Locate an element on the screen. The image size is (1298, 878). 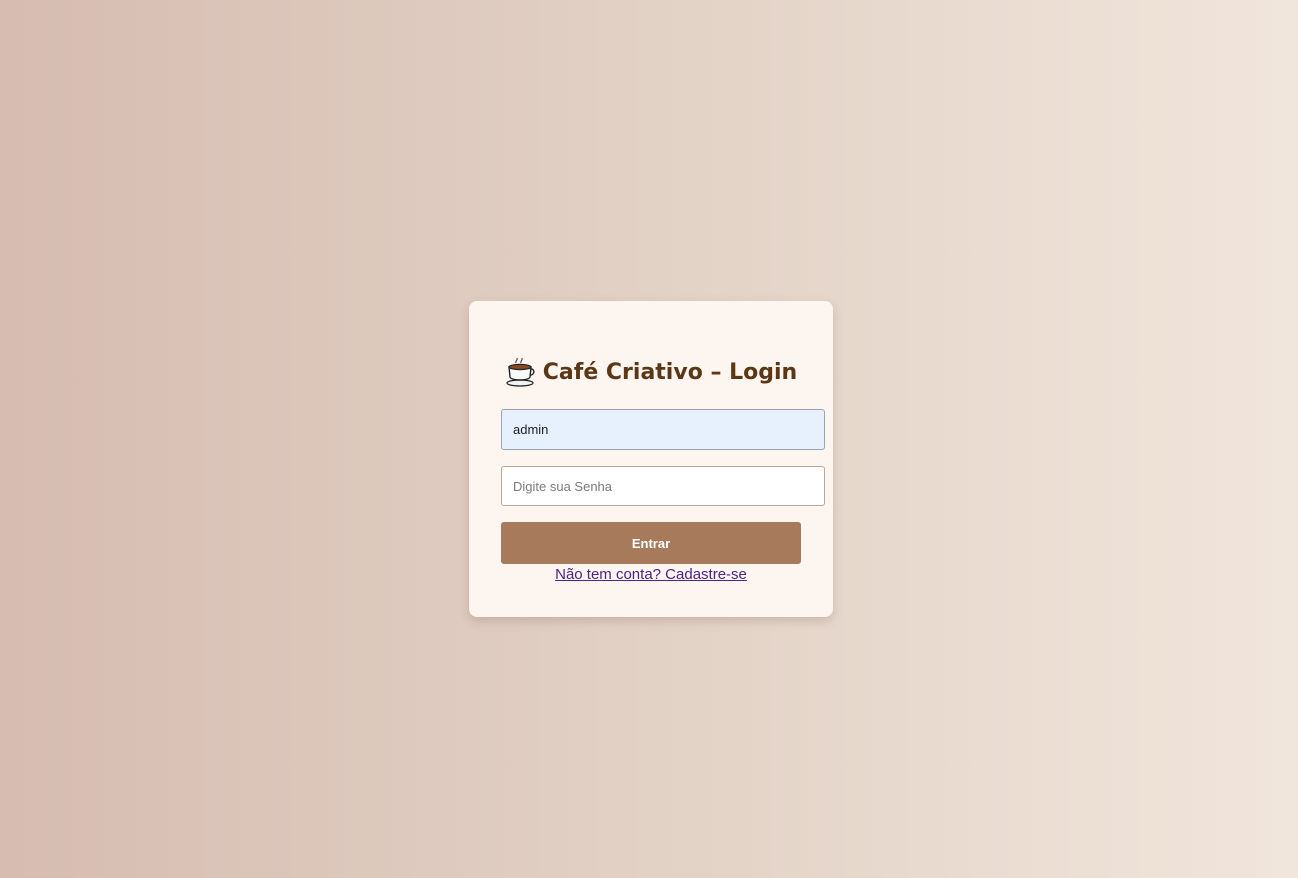
username-input is located at coordinates (663, 429).